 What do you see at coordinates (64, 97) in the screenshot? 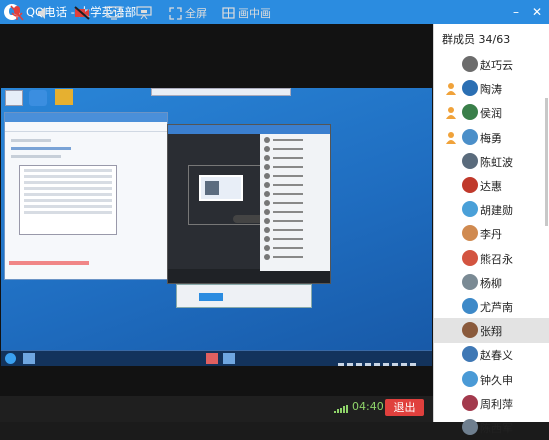
I see `desktop-folder-icon` at bounding box center [64, 97].